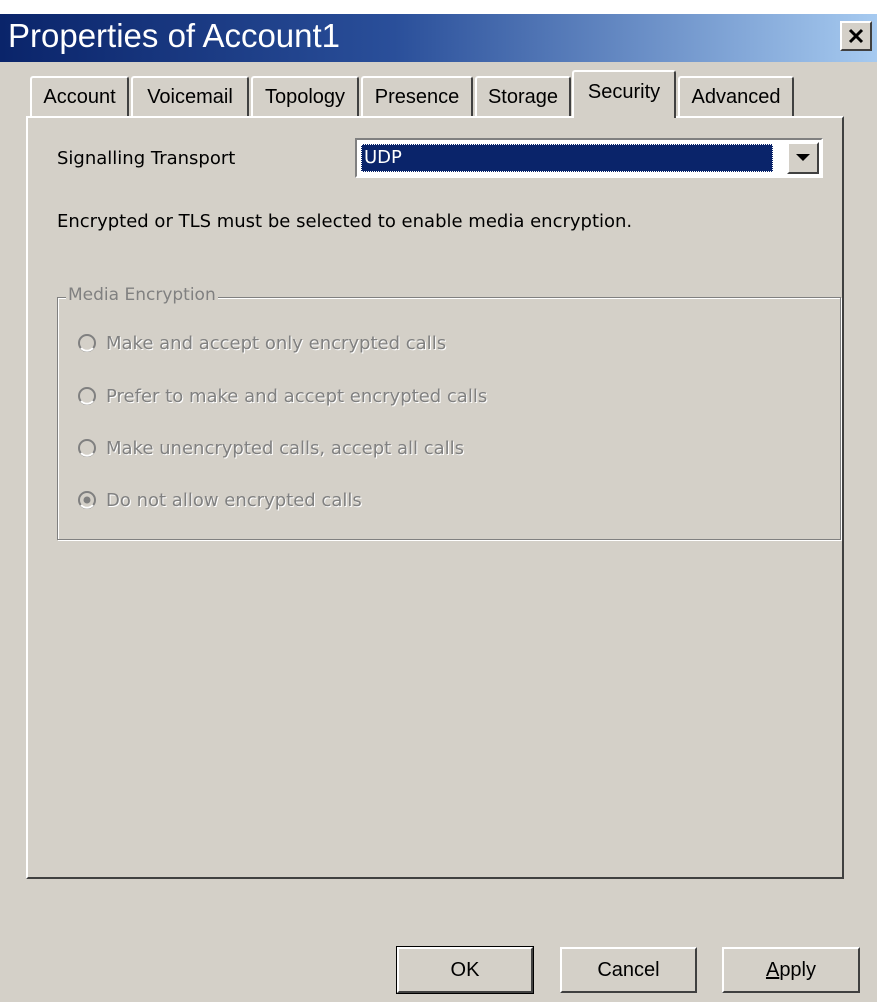 The height and width of the screenshot is (1002, 877). What do you see at coordinates (142, 295) in the screenshot?
I see `media-encryption-legend: Media Encryption` at bounding box center [142, 295].